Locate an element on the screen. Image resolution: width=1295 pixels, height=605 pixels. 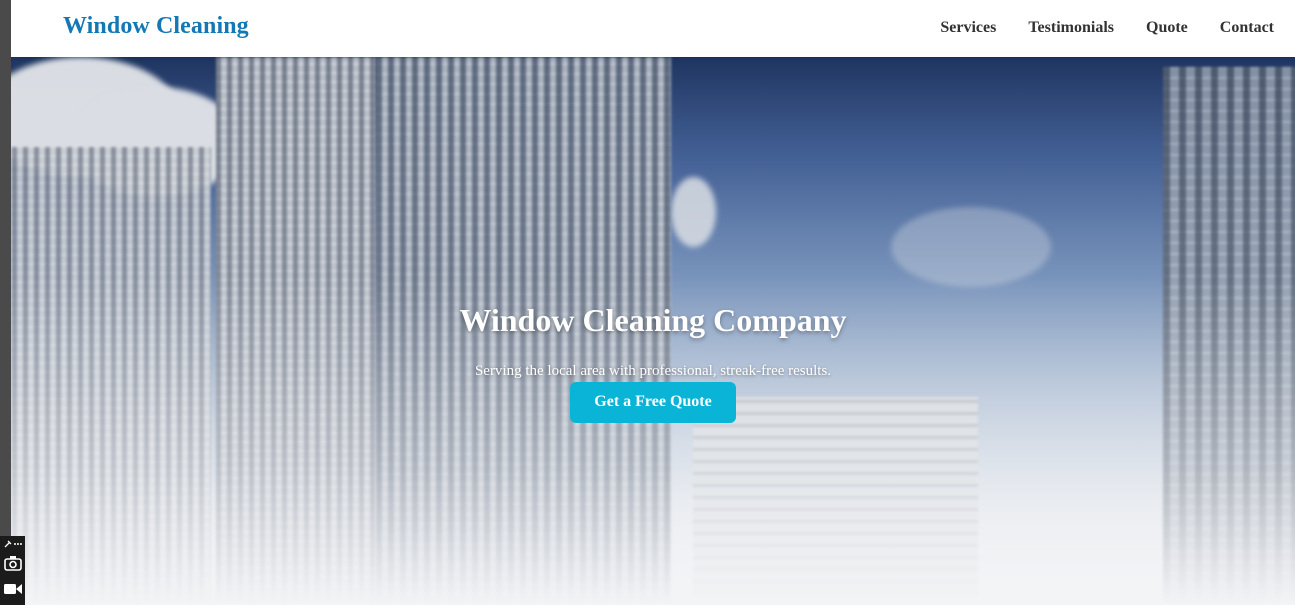
nav-item-quote: Quote is located at coordinates (1167, 28).